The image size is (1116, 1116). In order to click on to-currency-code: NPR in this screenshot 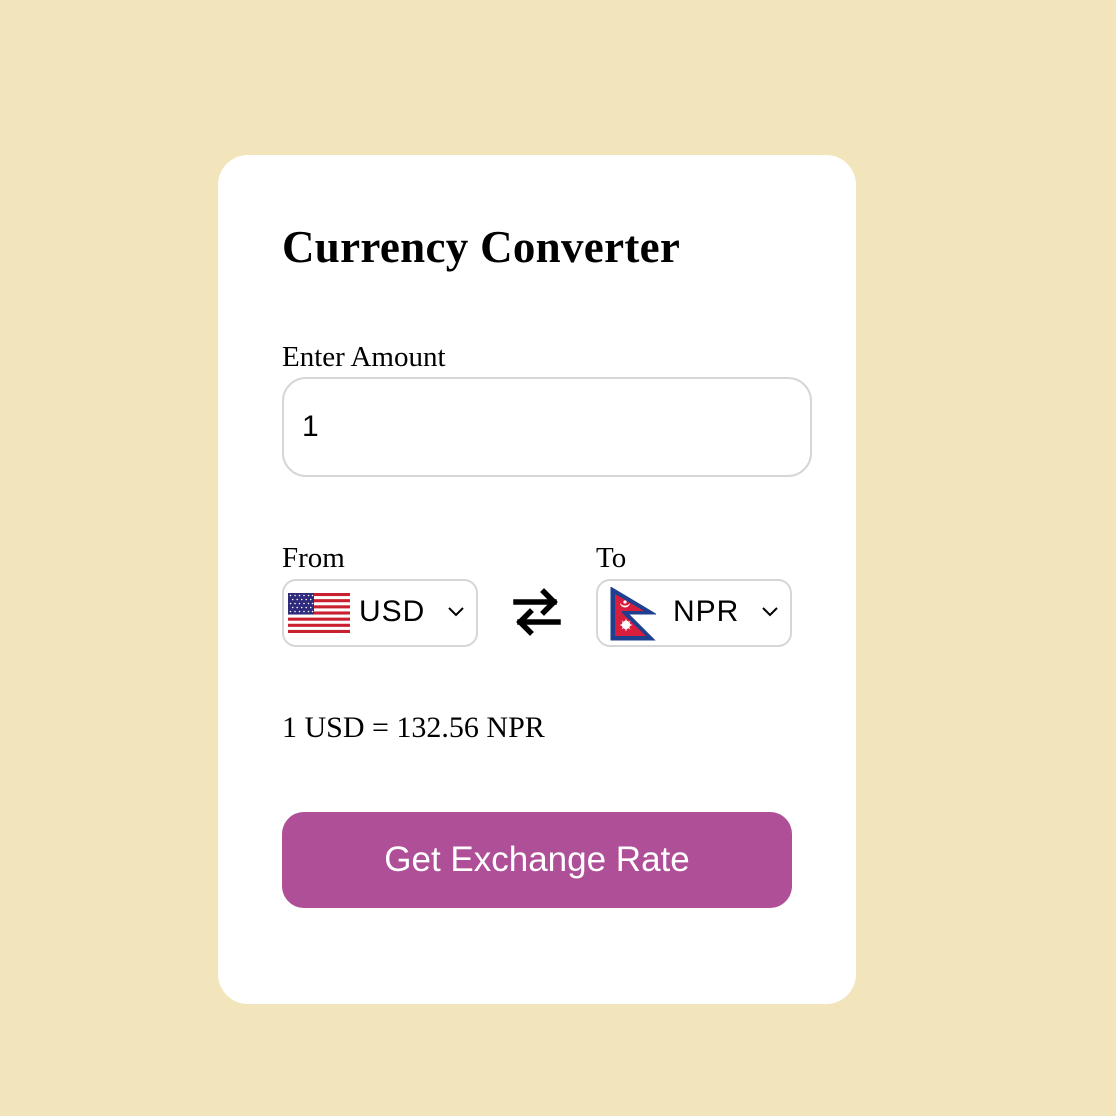, I will do `click(706, 611)`.